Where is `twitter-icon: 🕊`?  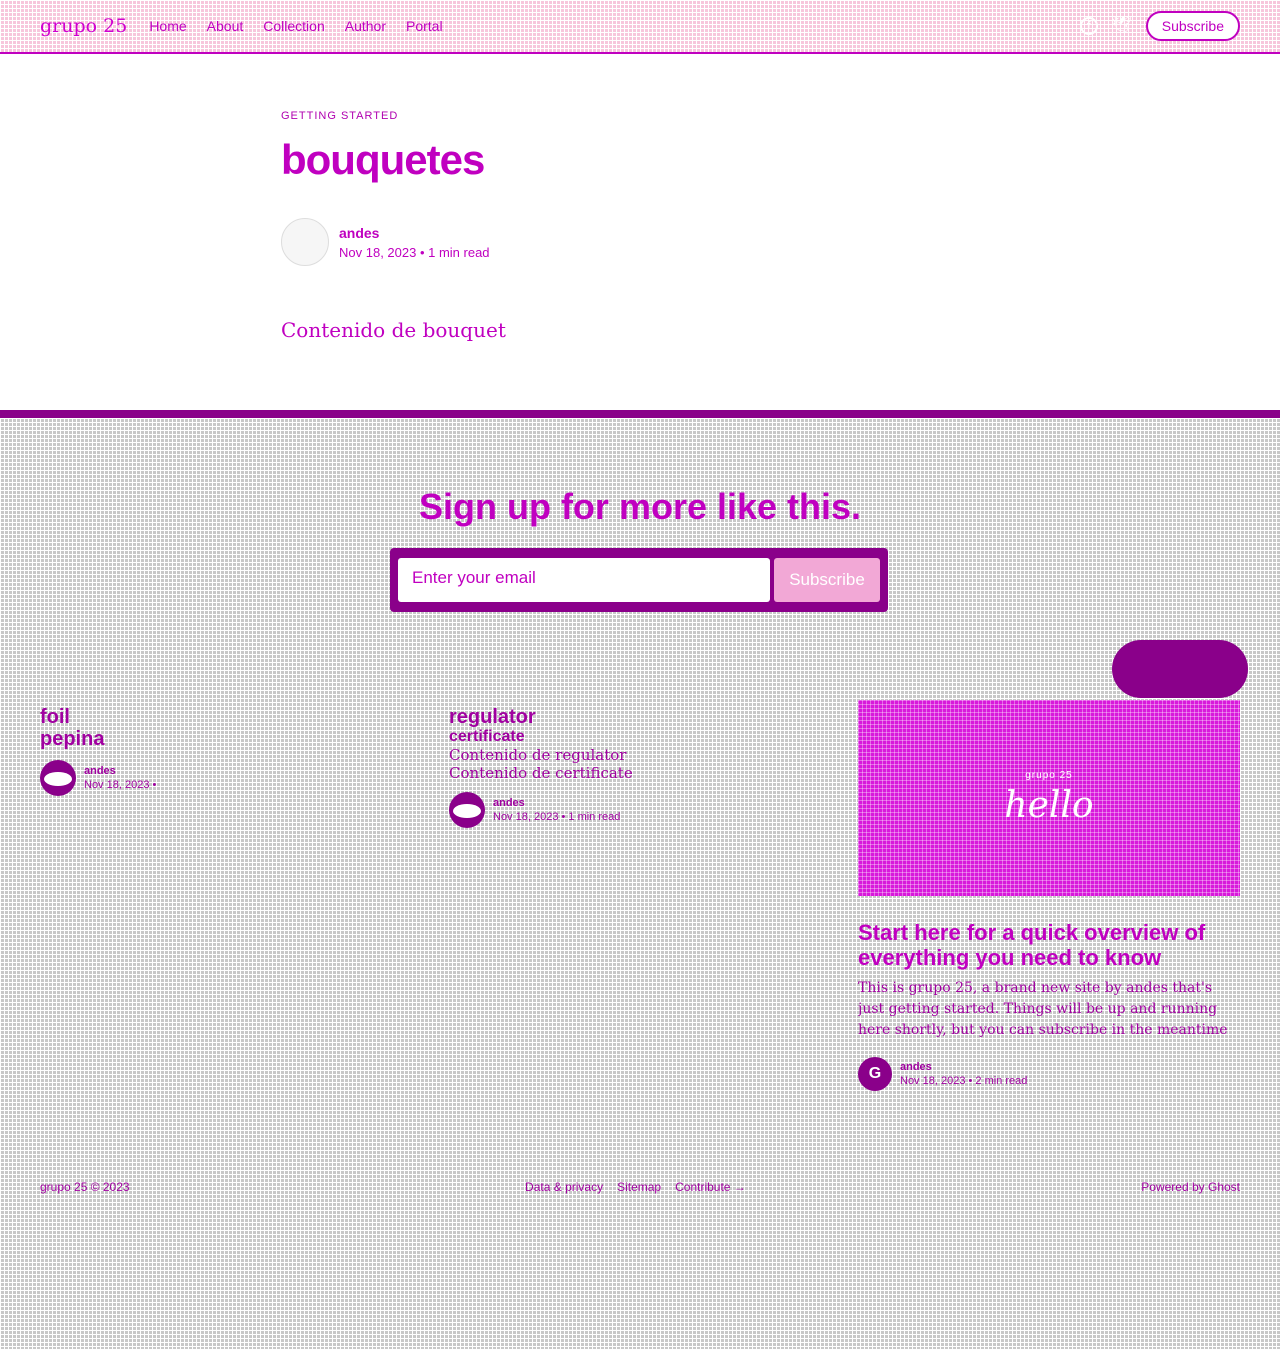
twitter-icon: 🕊 is located at coordinates (1122, 26).